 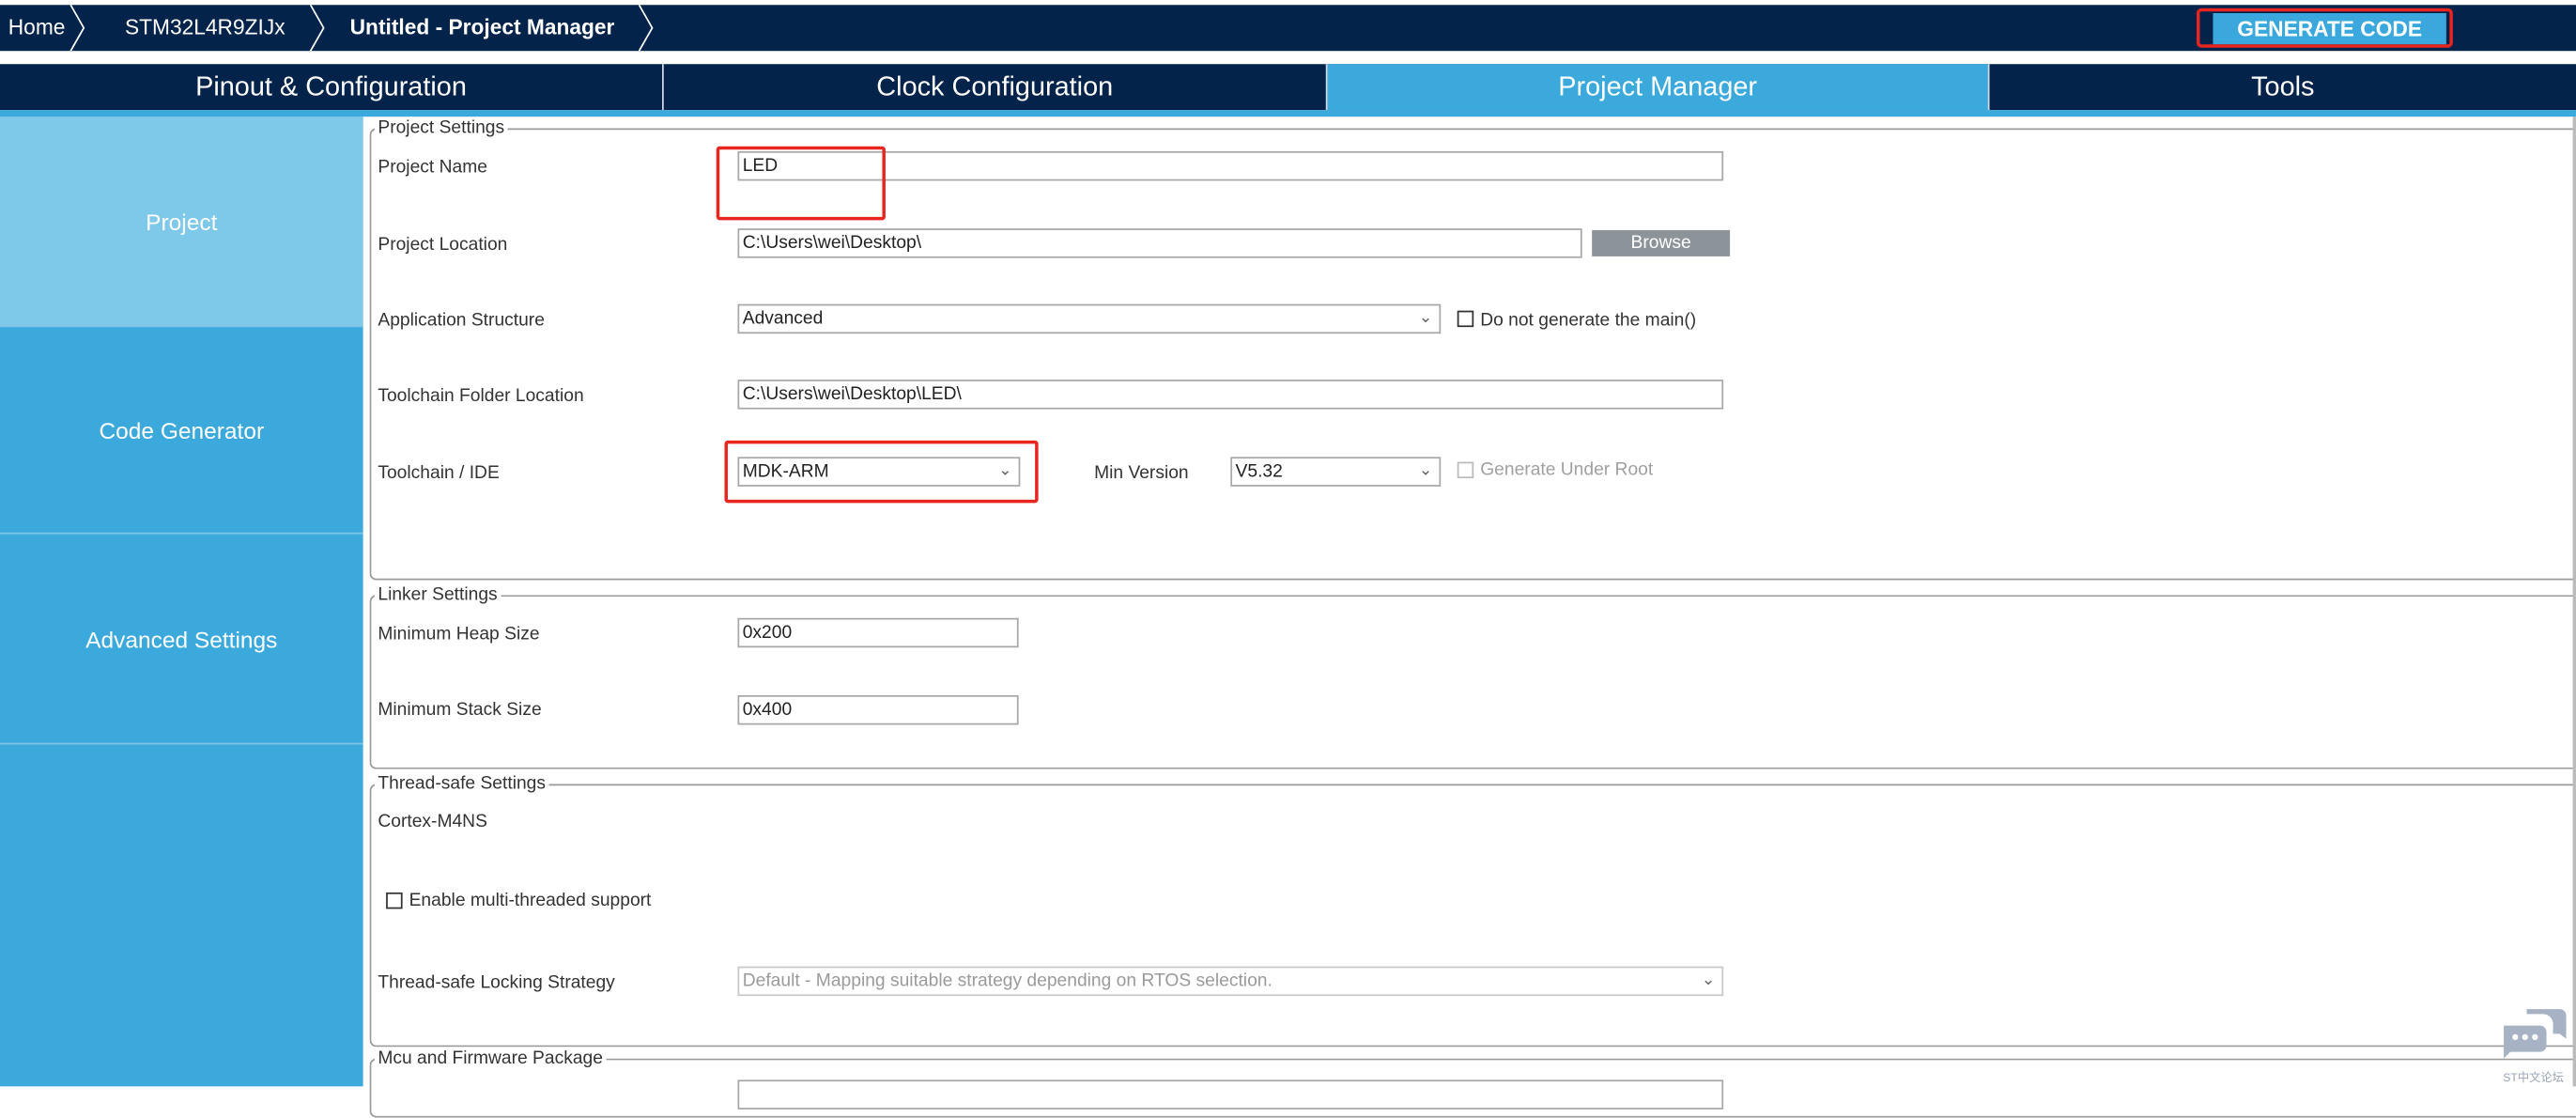 I want to click on multithread-label: Enable multi-threaded support, so click(x=530, y=901).